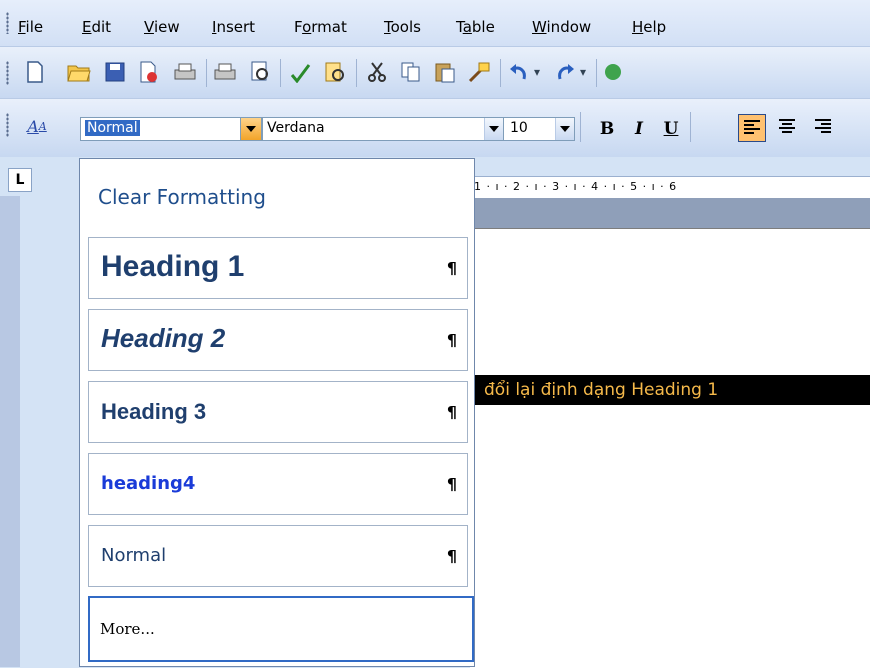 The image size is (870, 668). Describe the element at coordinates (475, 27) in the screenshot. I see `menu-table: Table` at that location.